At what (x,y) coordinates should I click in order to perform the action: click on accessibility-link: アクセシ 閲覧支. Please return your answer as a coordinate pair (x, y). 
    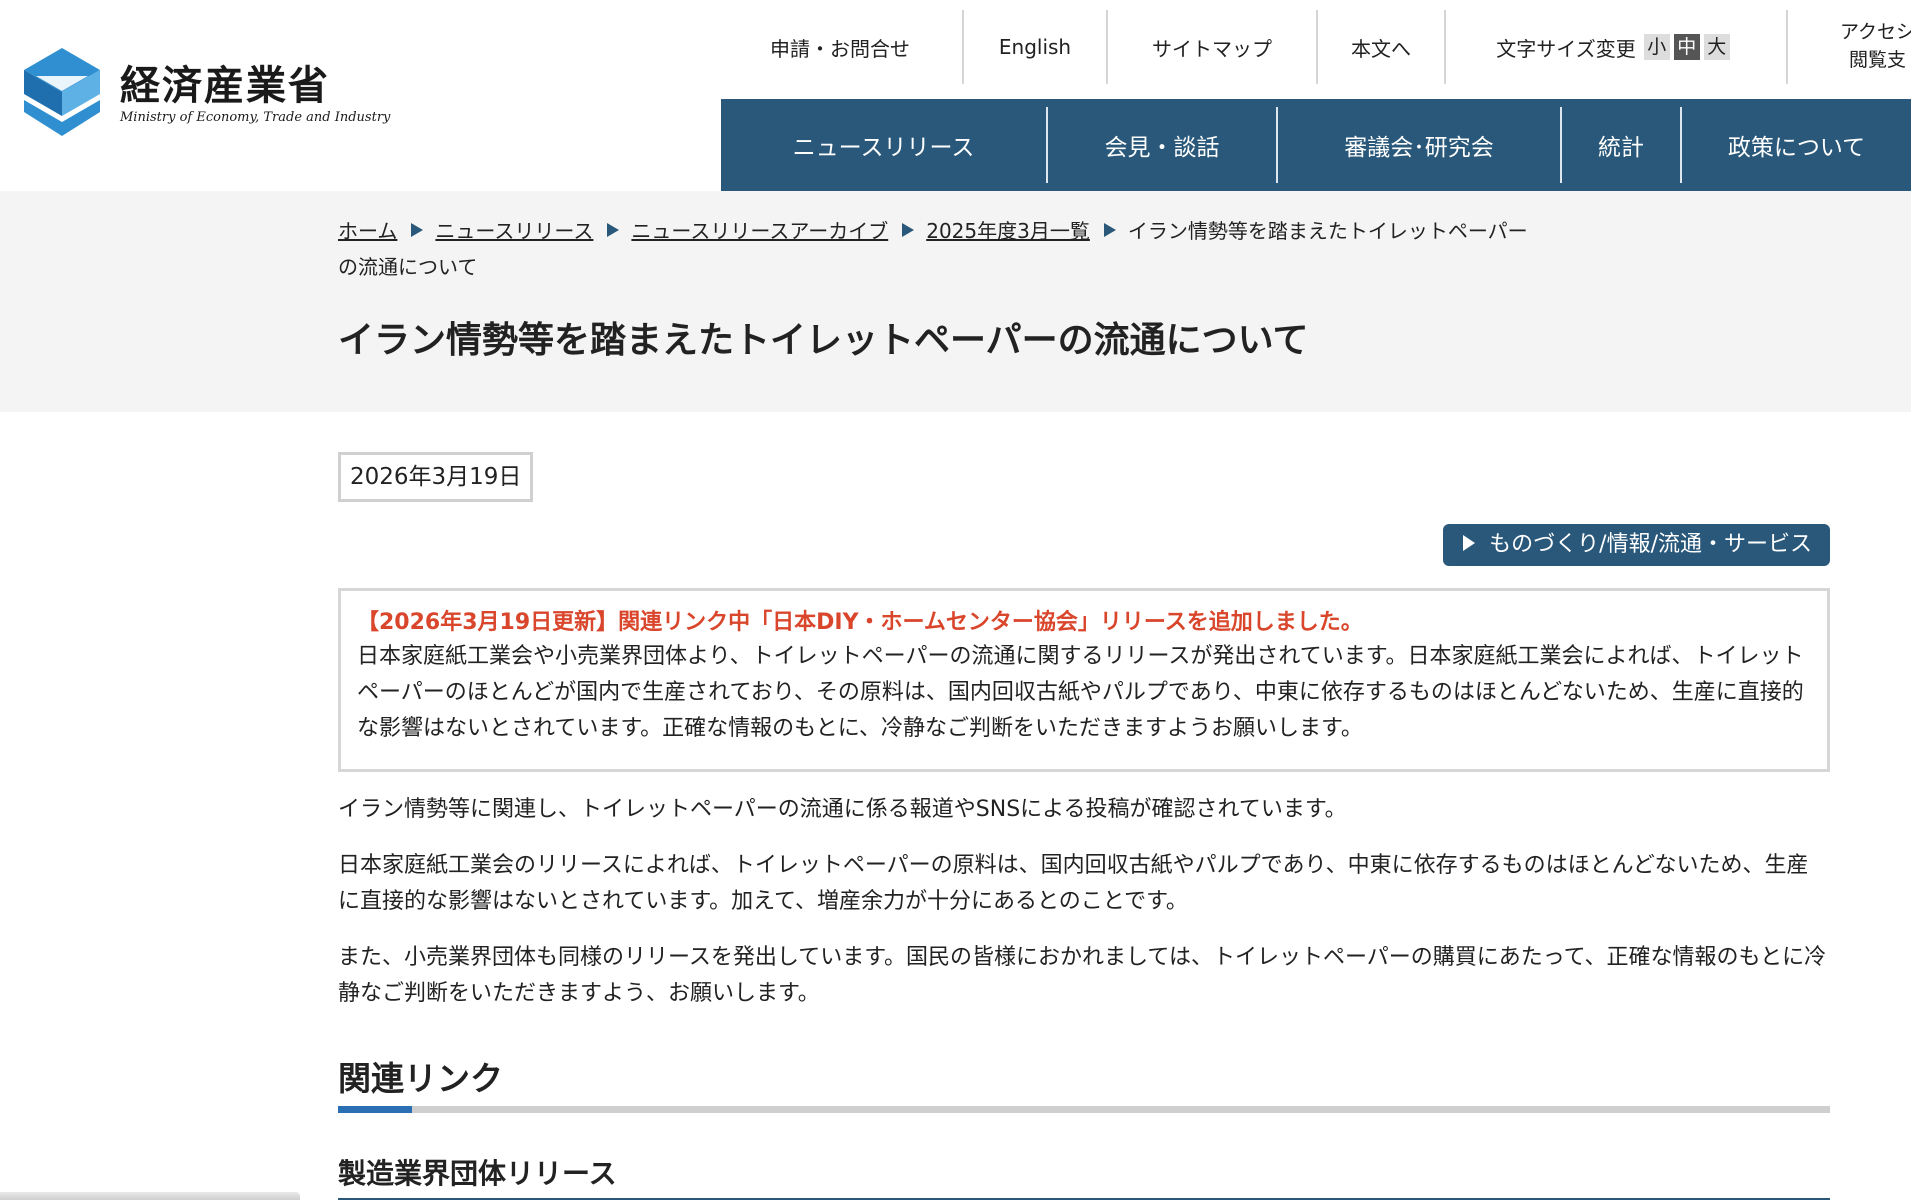
    Looking at the image, I should click on (1875, 46).